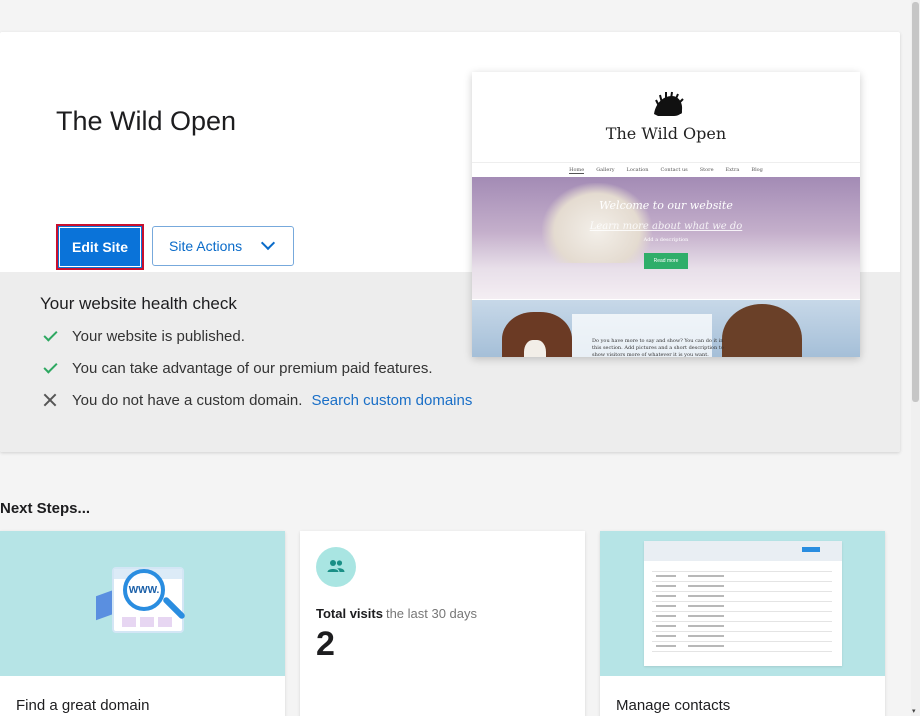 This screenshot has width=920, height=716. What do you see at coordinates (146, 121) in the screenshot?
I see `site-title: The Wild Open` at bounding box center [146, 121].